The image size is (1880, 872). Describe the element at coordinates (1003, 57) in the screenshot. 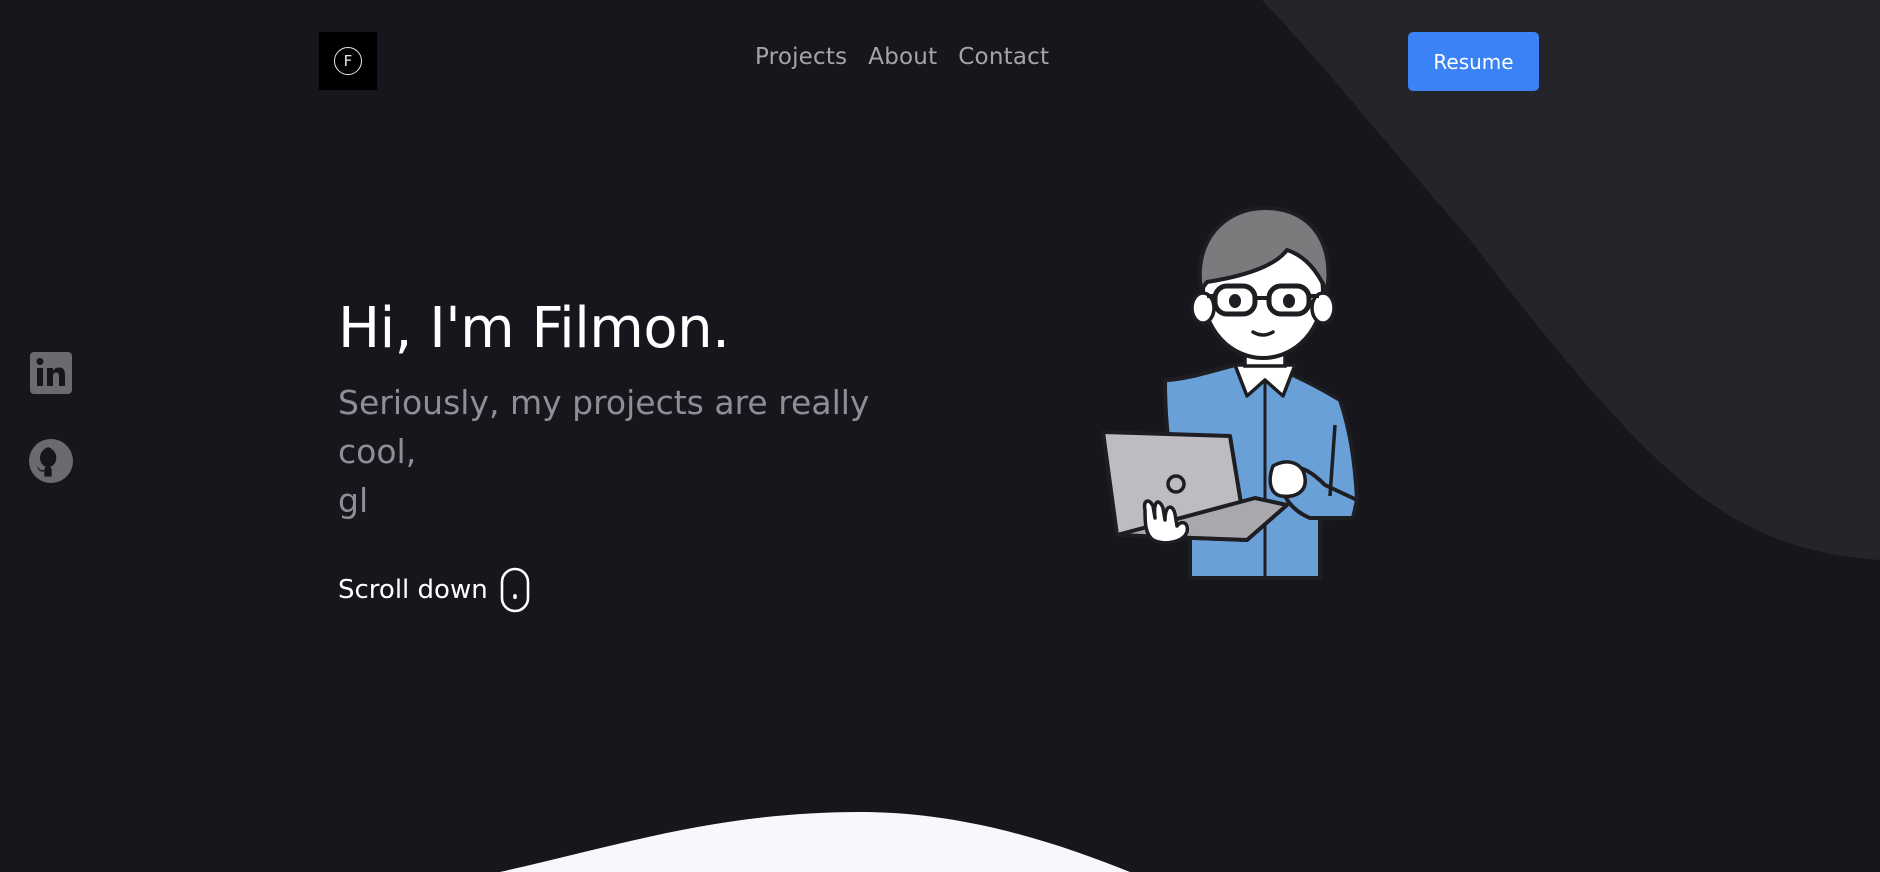

I see `nav-link-contact: Contact` at that location.